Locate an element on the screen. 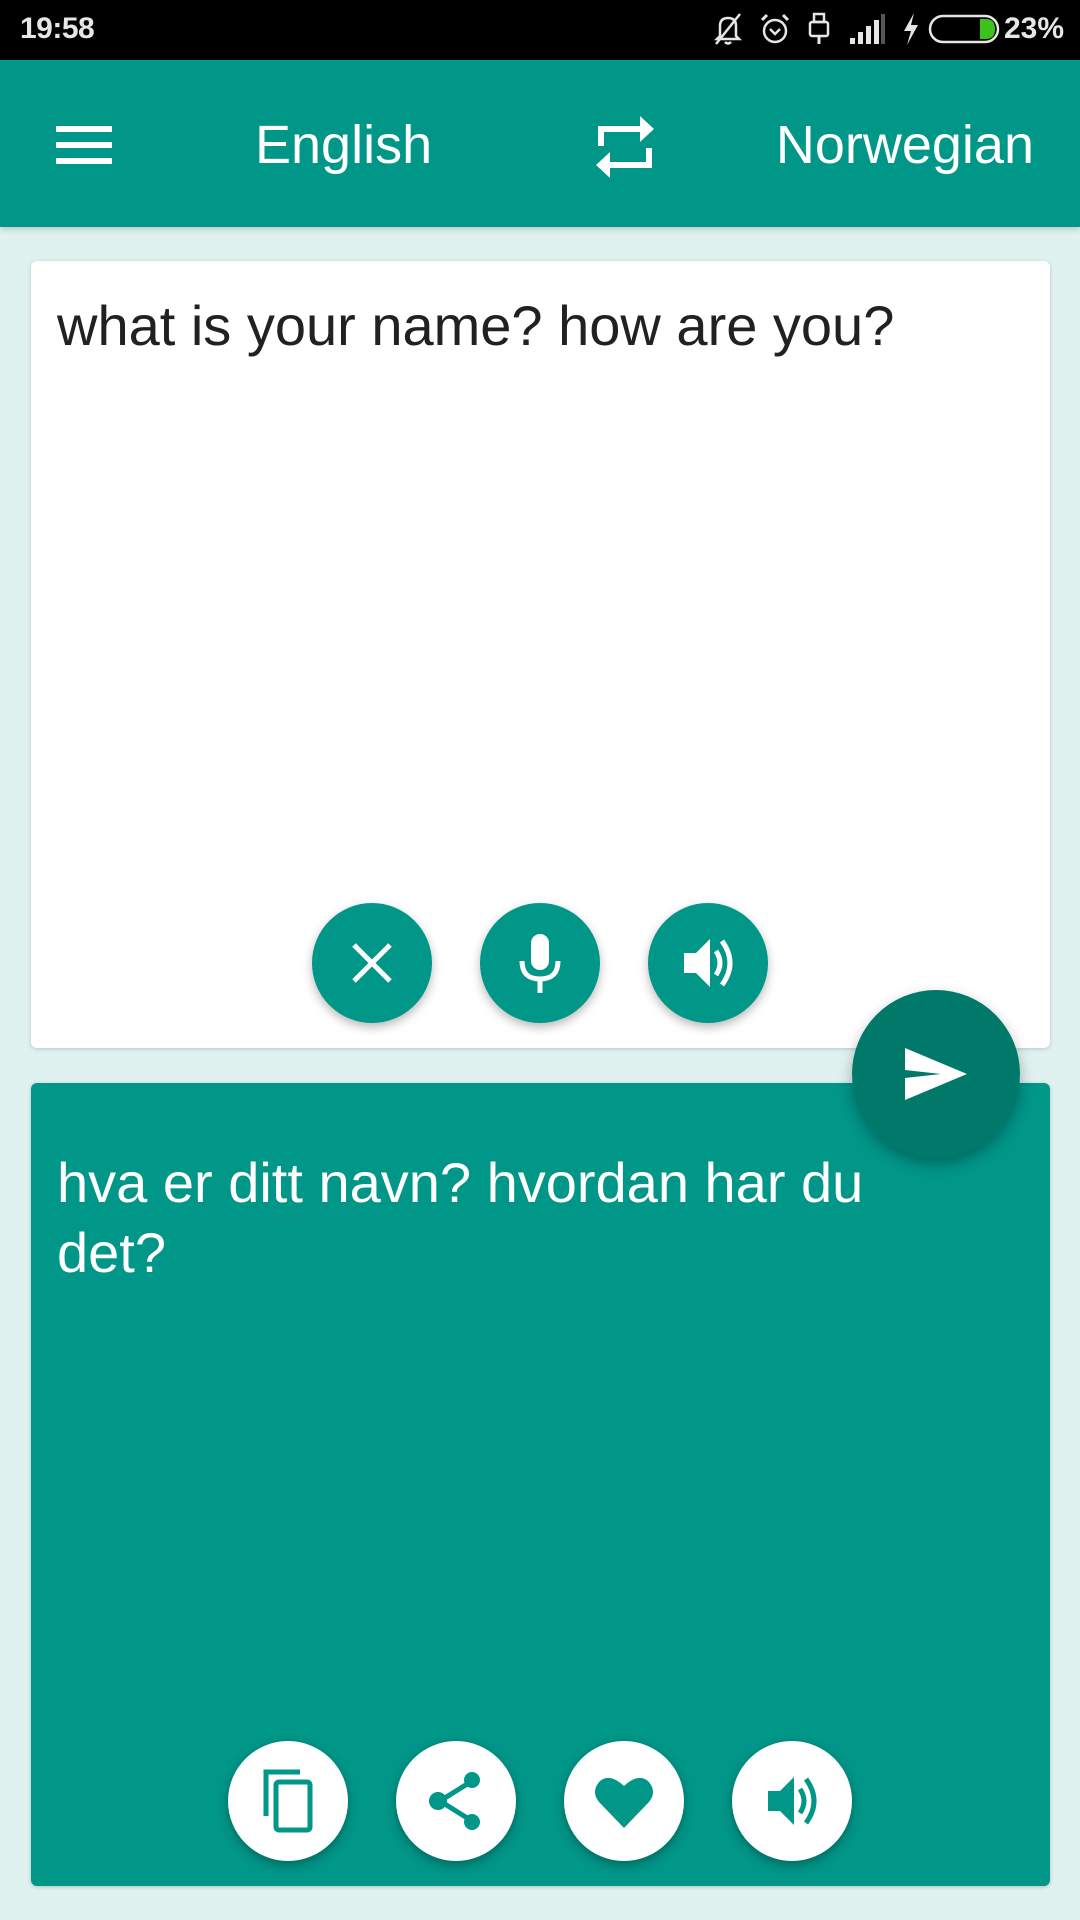 This screenshot has width=1080, height=1920. swap-icon is located at coordinates (625, 147).